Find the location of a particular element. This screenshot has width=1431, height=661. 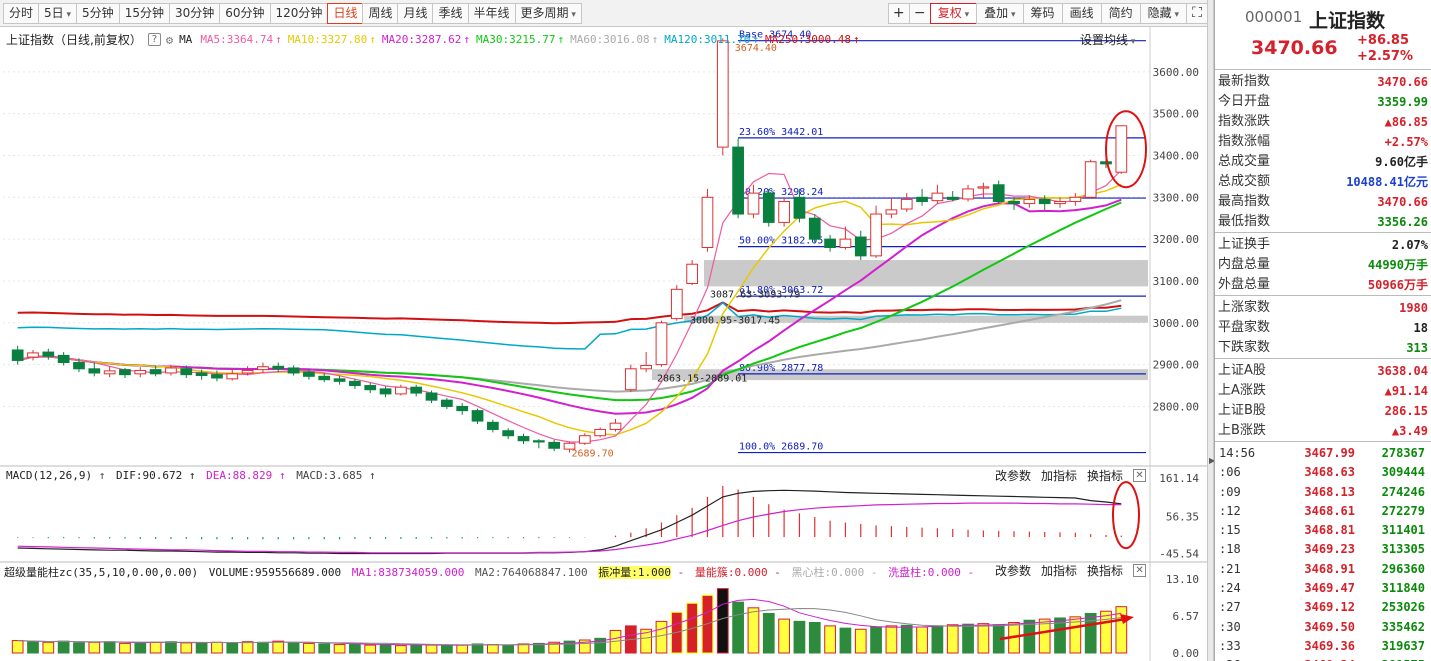

help-icon: ? is located at coordinates (154, 39).